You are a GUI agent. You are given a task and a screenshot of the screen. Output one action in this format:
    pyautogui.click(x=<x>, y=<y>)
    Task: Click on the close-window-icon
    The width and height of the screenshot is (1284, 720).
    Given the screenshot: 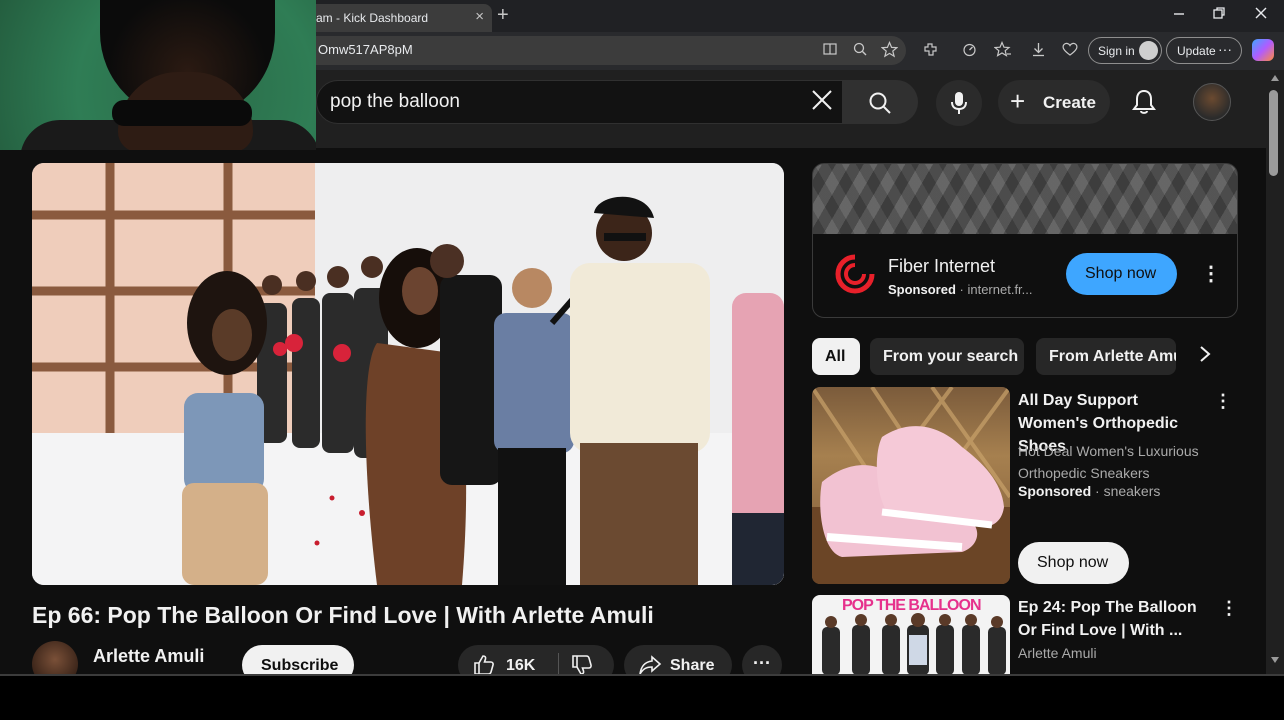 What is the action you would take?
    pyautogui.click(x=1261, y=15)
    